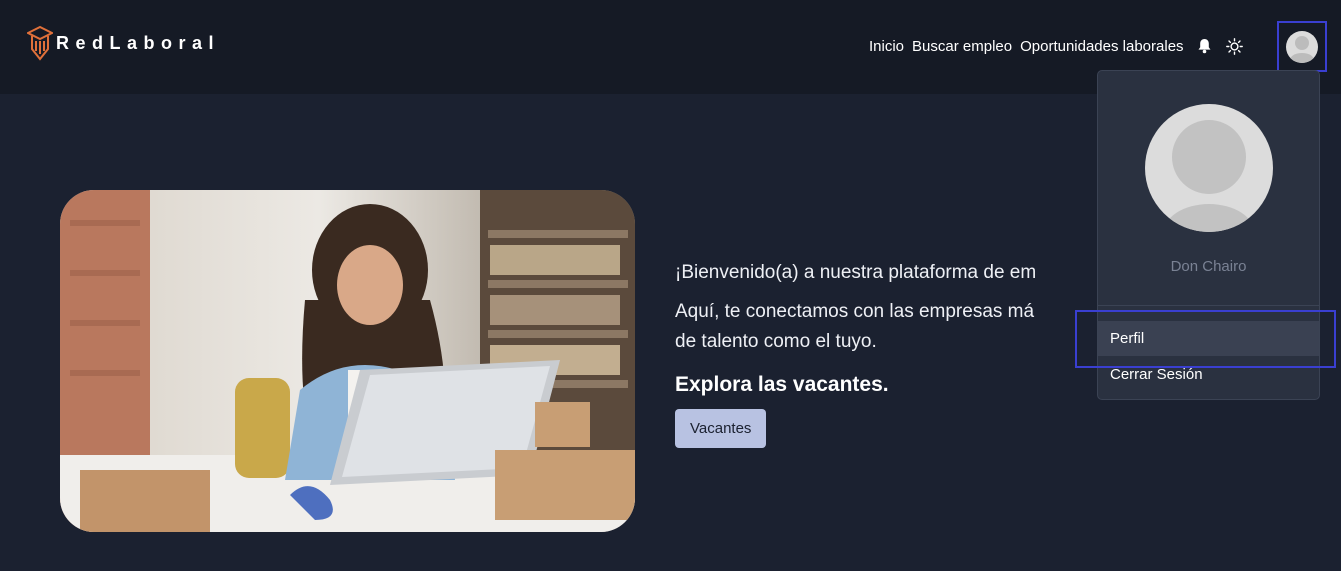 The width and height of the screenshot is (1341, 571). I want to click on user-avatar-button, so click(1302, 46).